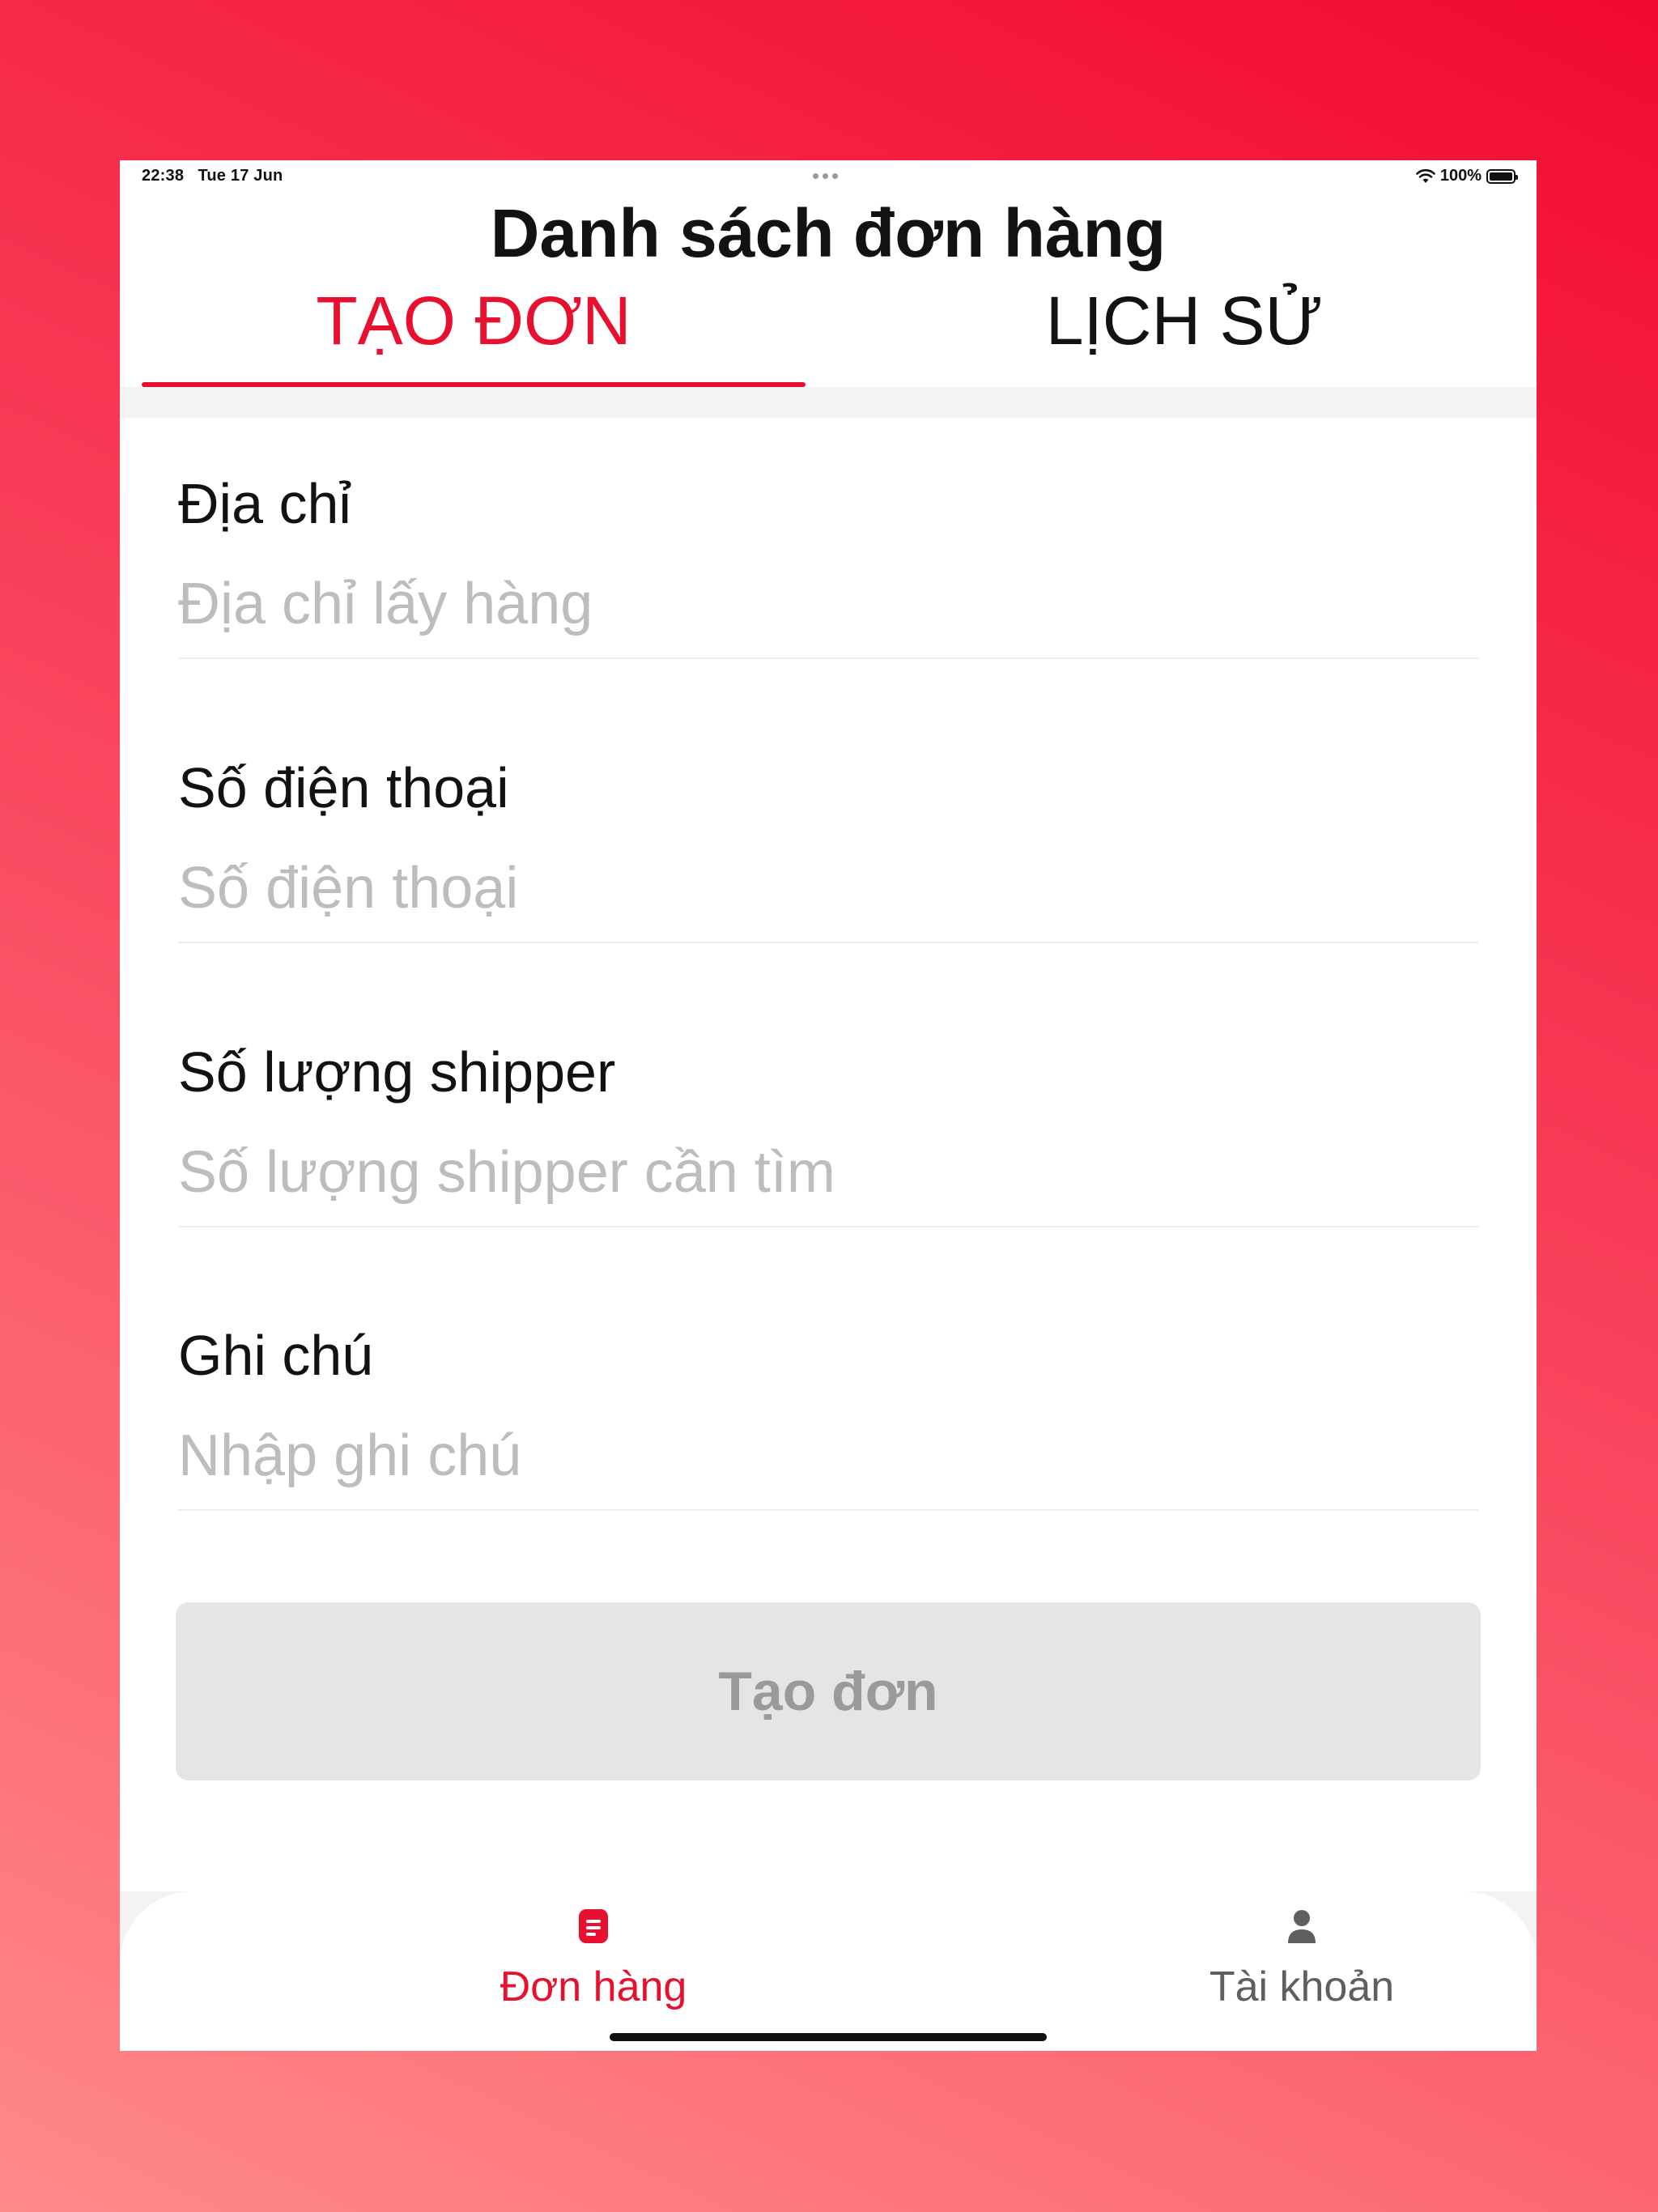 Image resolution: width=1658 pixels, height=2212 pixels. Describe the element at coordinates (163, 176) in the screenshot. I see `status-time-value: 22:38` at that location.